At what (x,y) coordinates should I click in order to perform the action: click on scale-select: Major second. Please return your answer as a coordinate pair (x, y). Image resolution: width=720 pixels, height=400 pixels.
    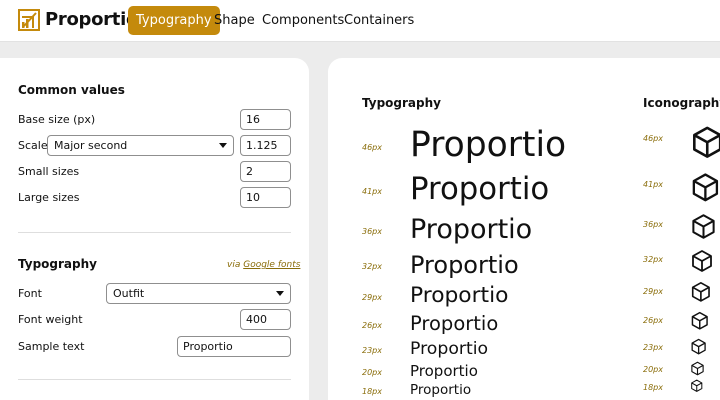
    Looking at the image, I should click on (140, 145).